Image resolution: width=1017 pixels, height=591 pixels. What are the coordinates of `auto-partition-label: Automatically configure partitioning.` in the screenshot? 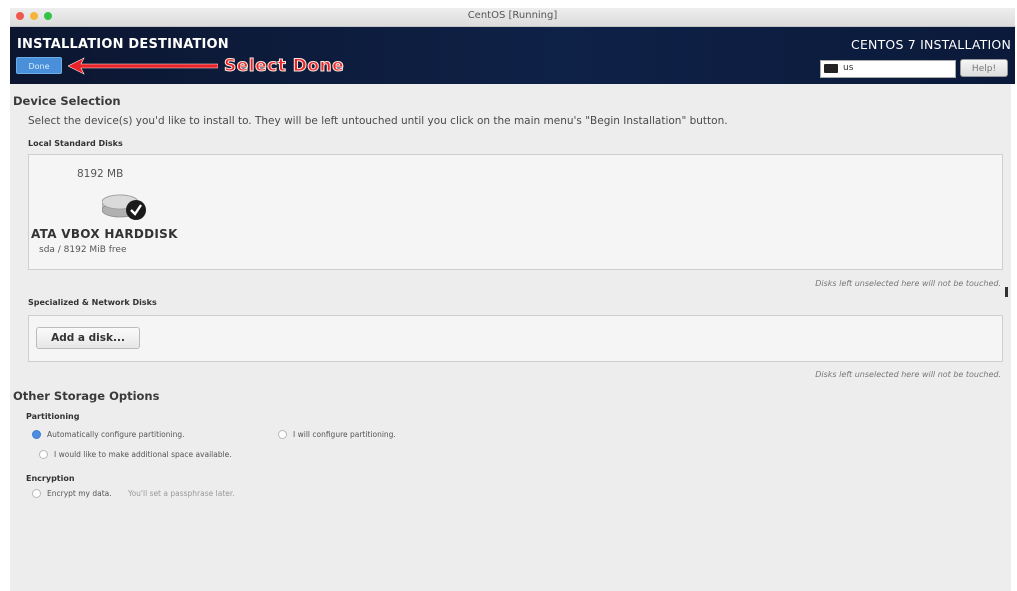 It's located at (115, 434).